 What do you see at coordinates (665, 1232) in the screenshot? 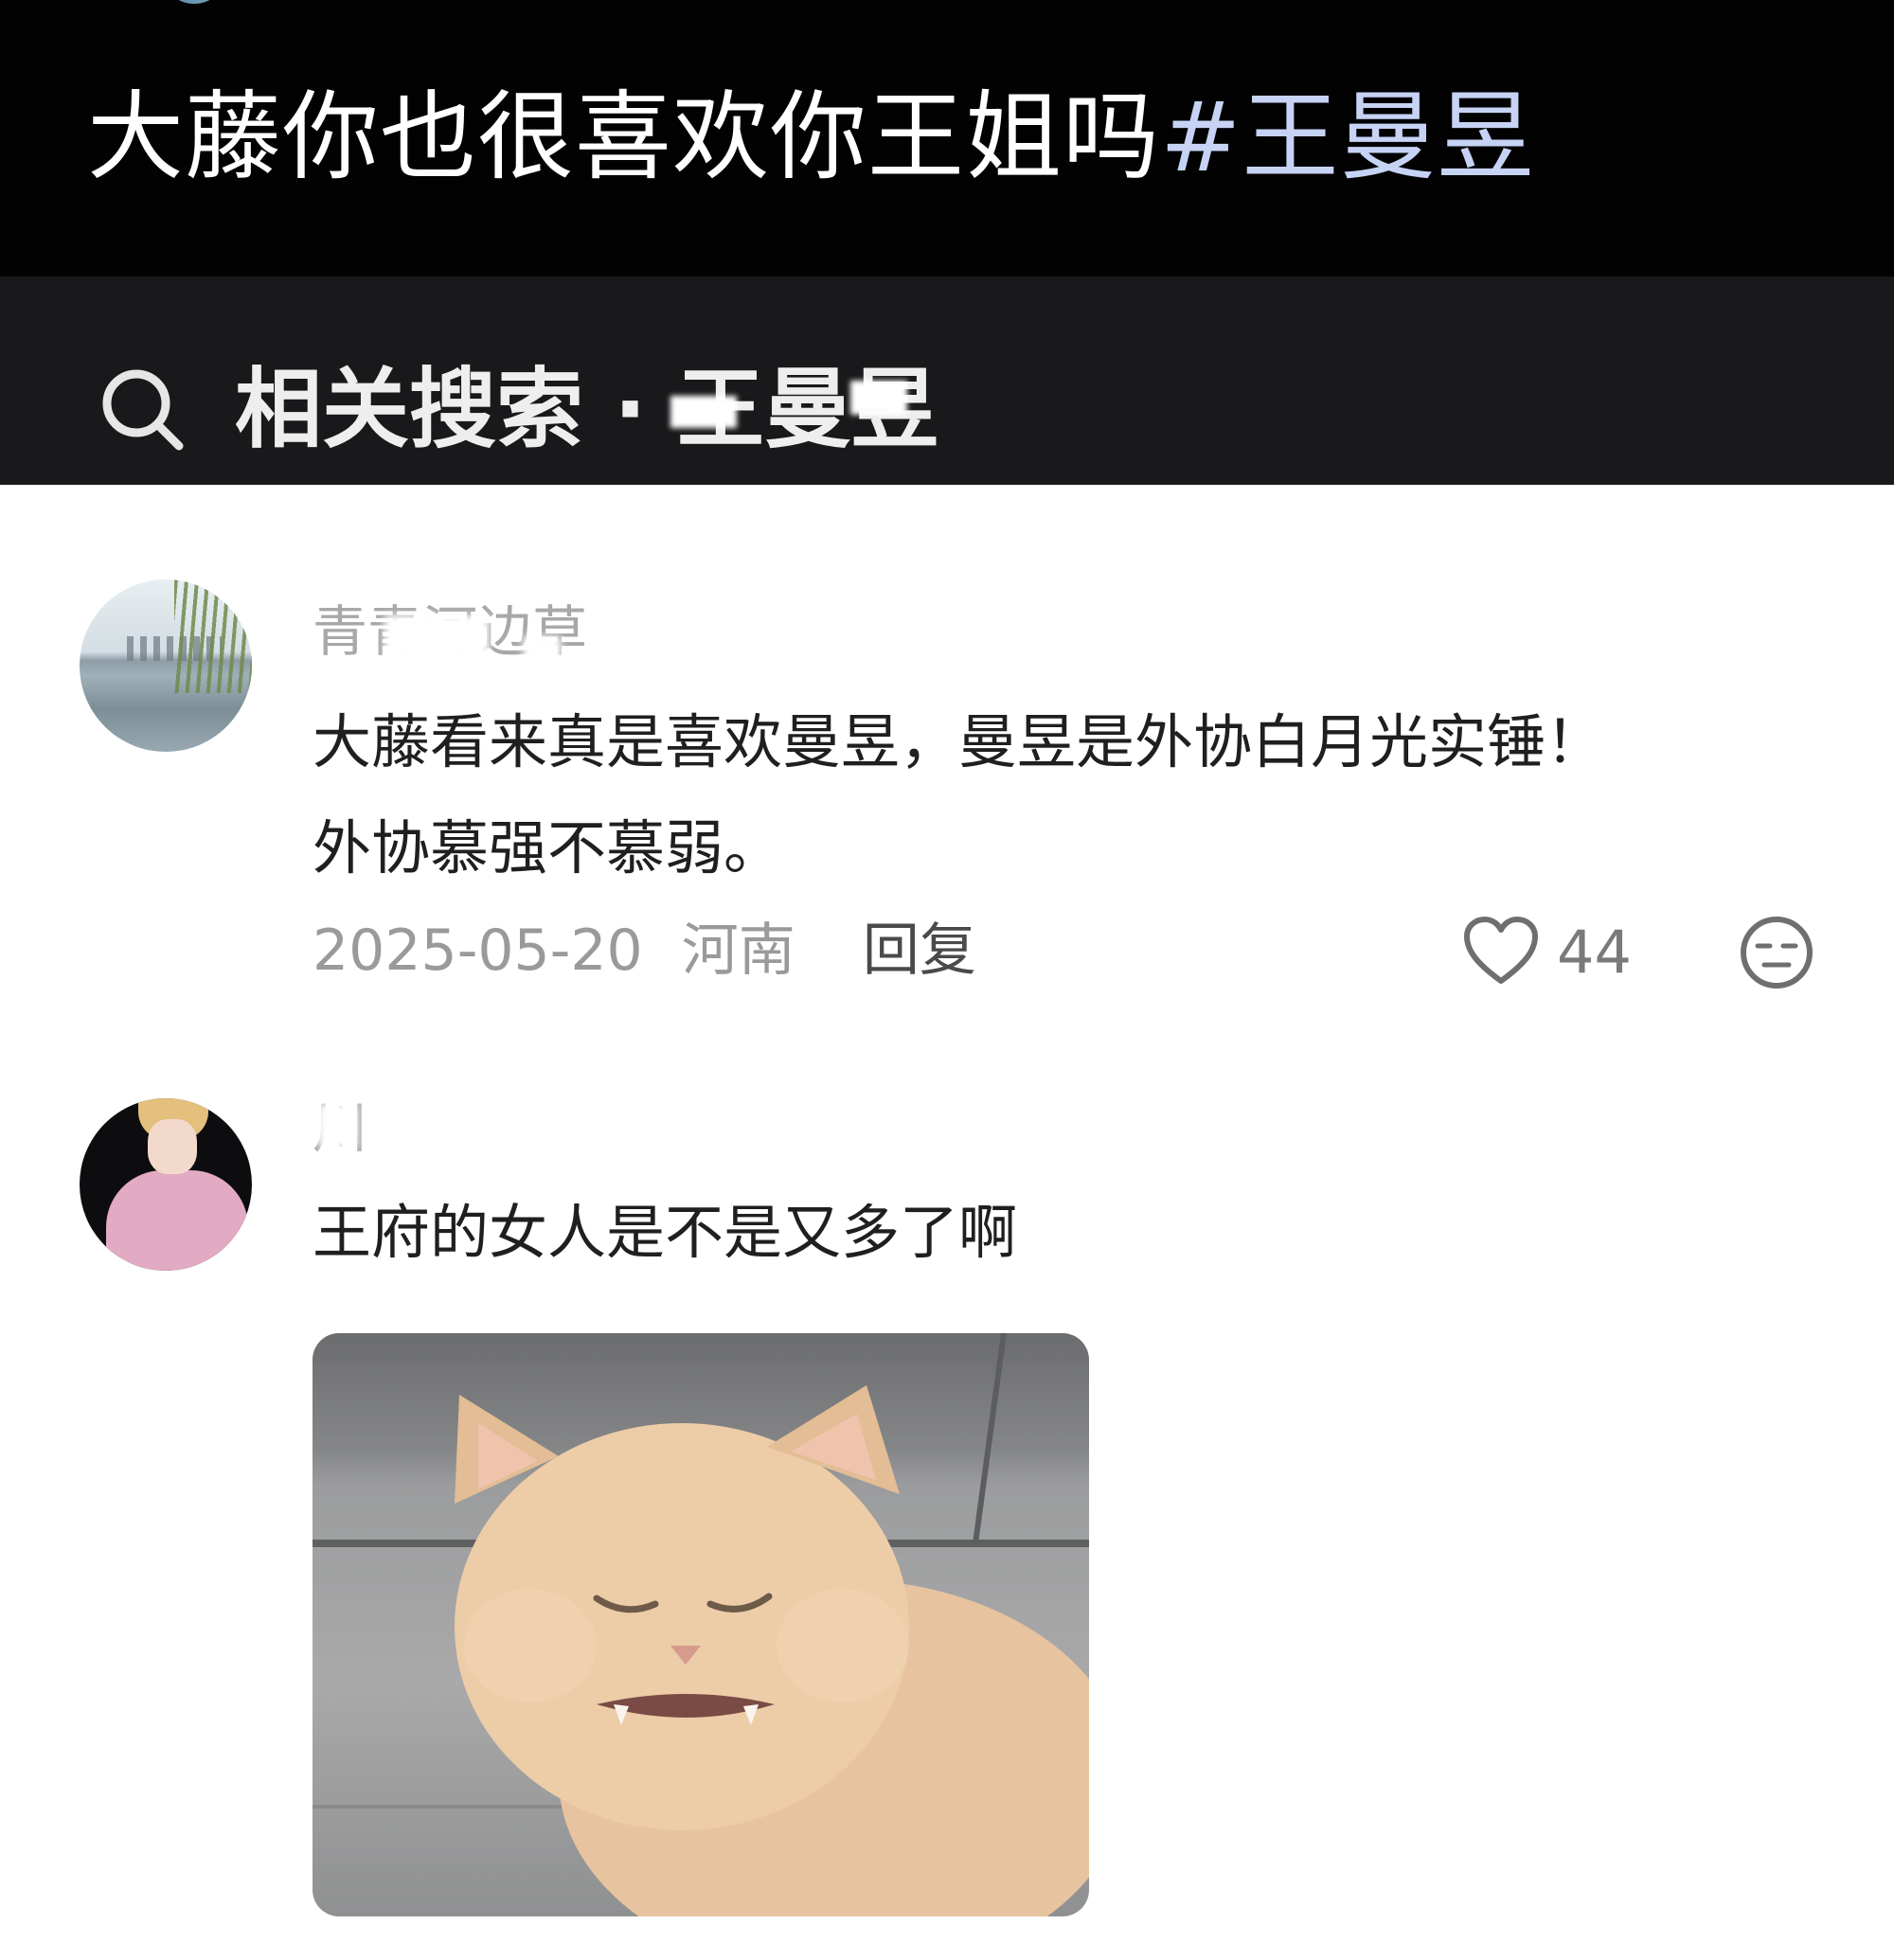
I see `comment-text: 王府的女人是不是又多了啊` at bounding box center [665, 1232].